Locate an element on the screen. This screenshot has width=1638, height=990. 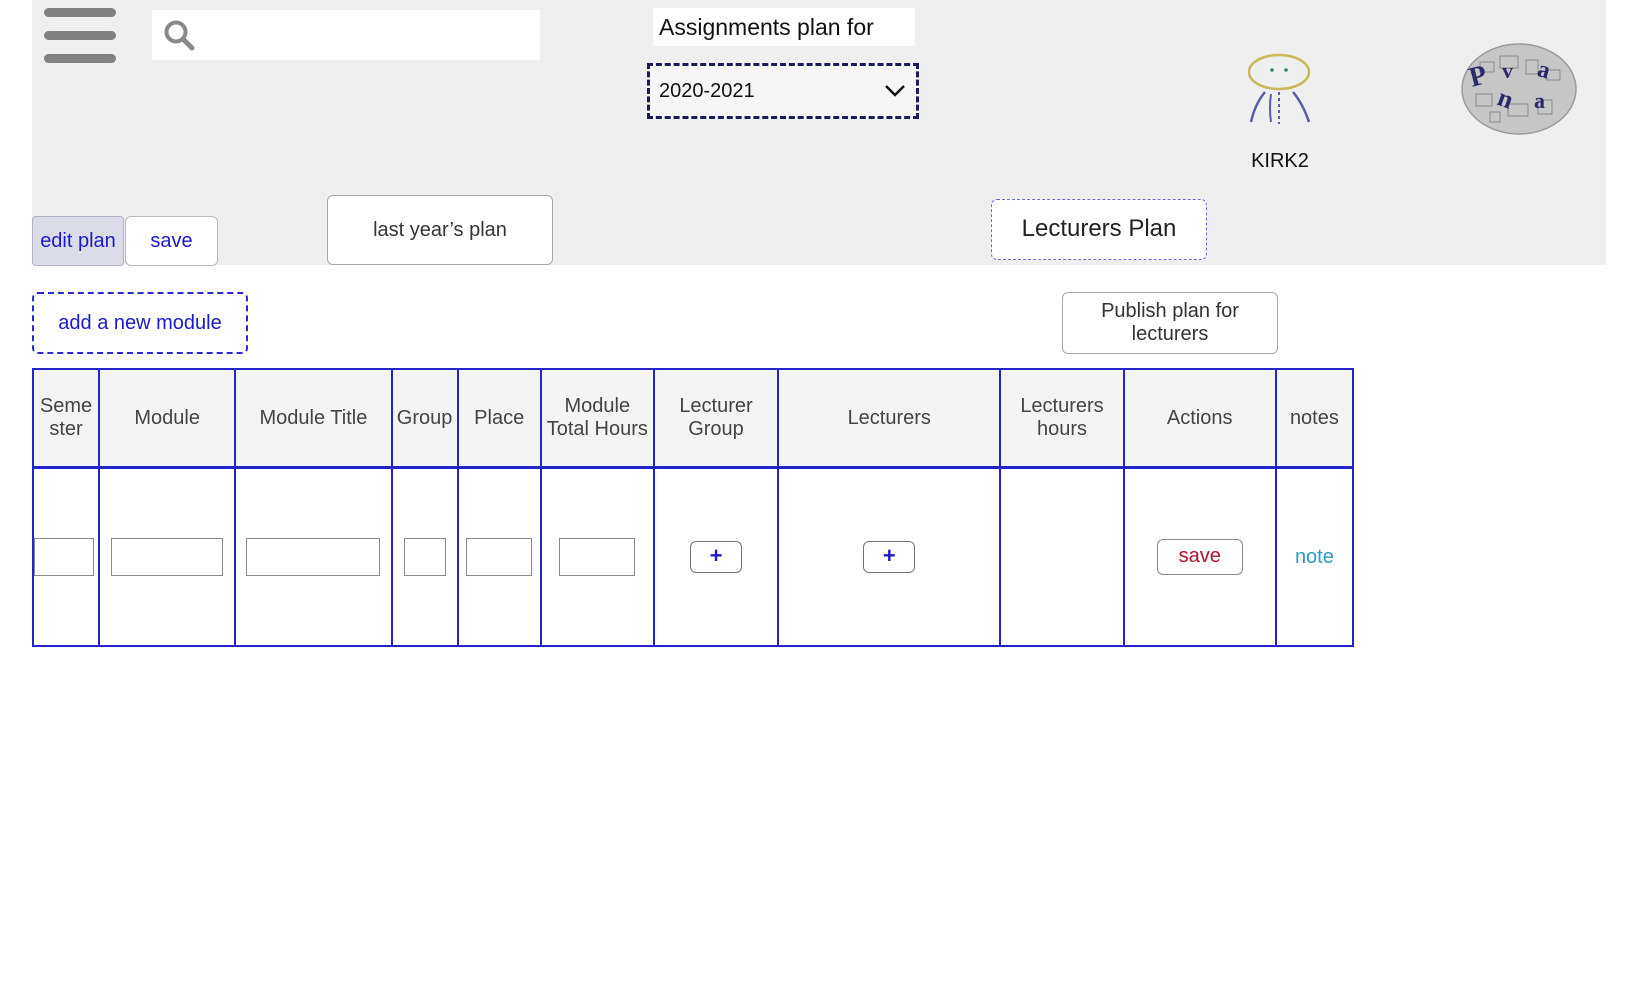
column-header-module-title: Module Title is located at coordinates (313, 418).